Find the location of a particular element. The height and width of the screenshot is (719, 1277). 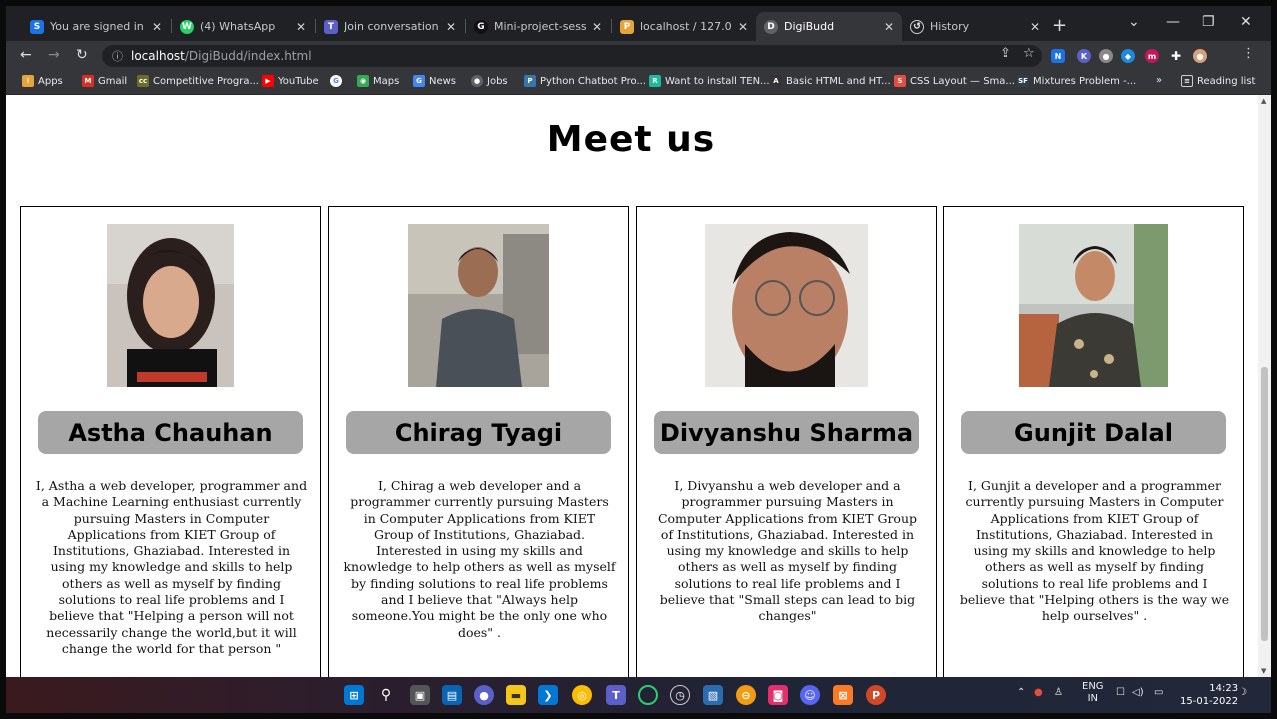

scrollbar-thumb is located at coordinates (1264, 504).